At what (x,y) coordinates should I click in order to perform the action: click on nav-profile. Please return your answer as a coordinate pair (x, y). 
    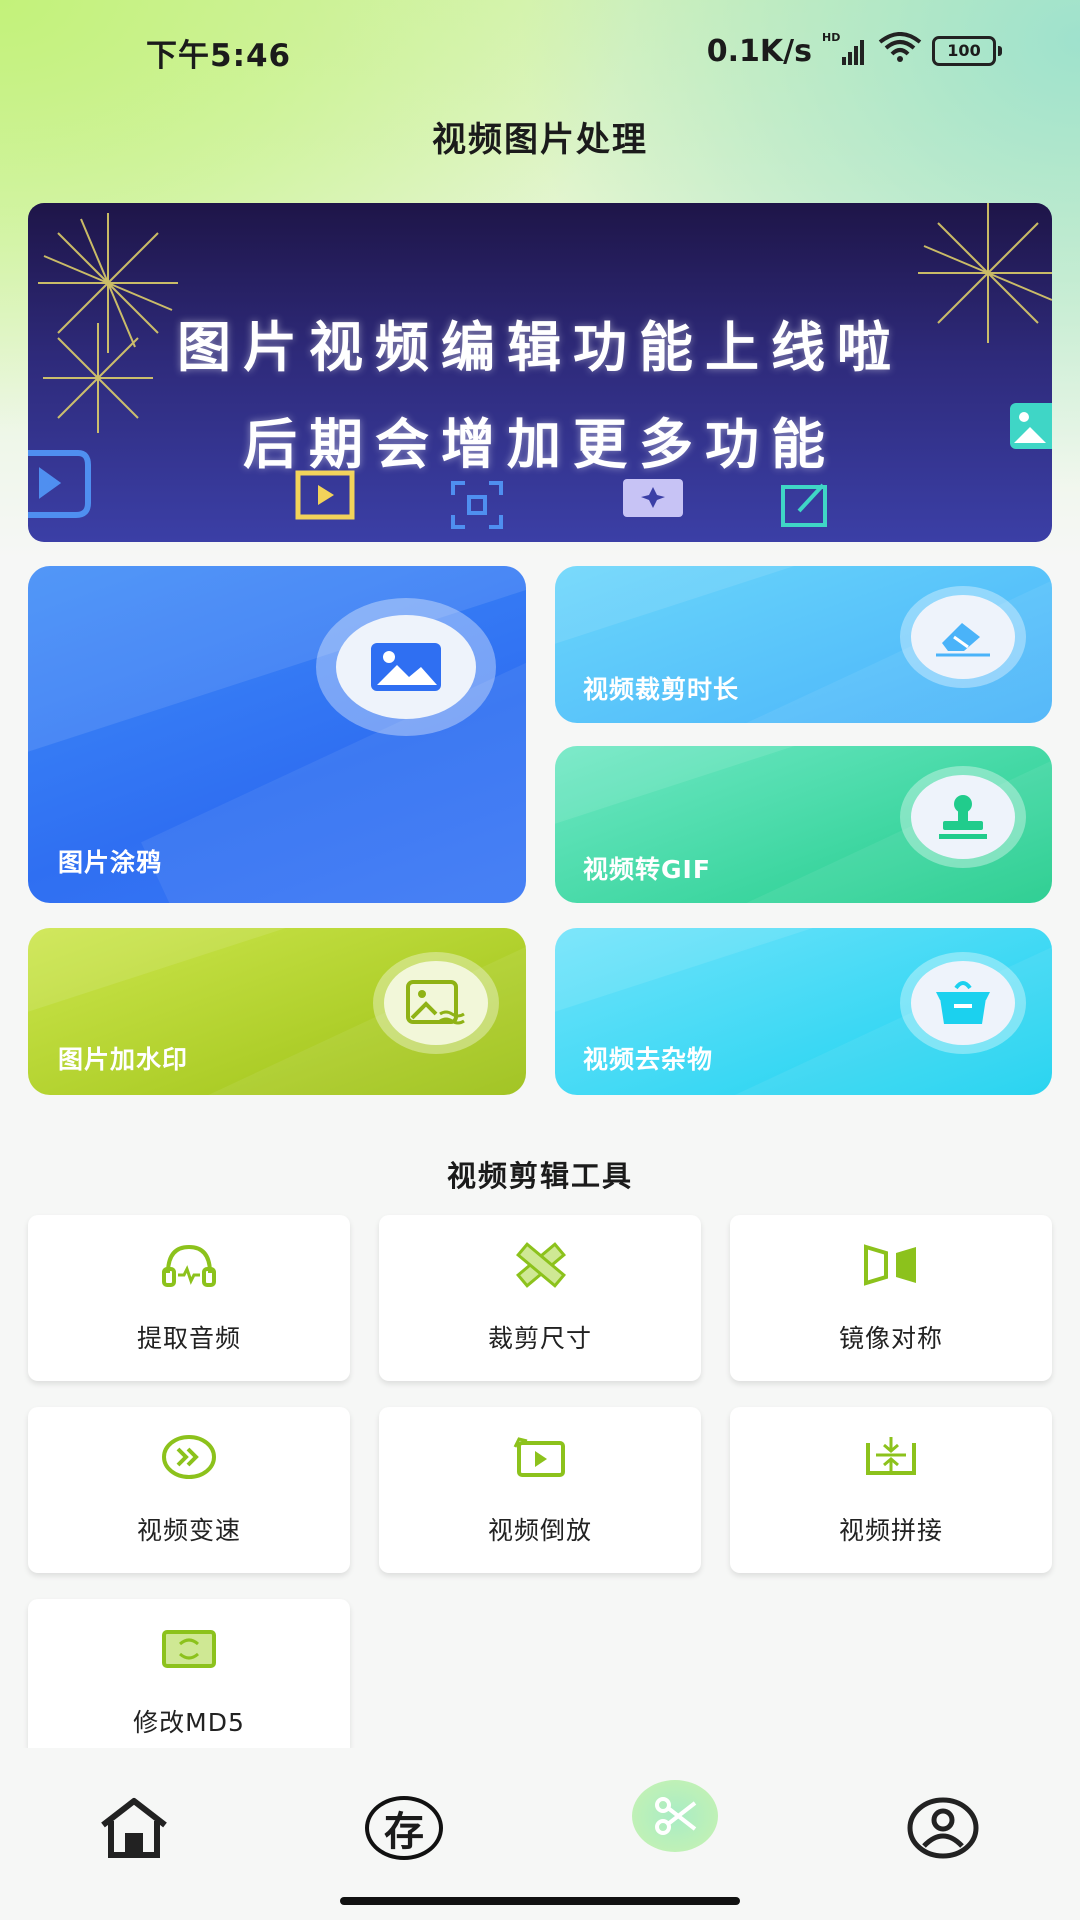
    Looking at the image, I should click on (943, 1828).